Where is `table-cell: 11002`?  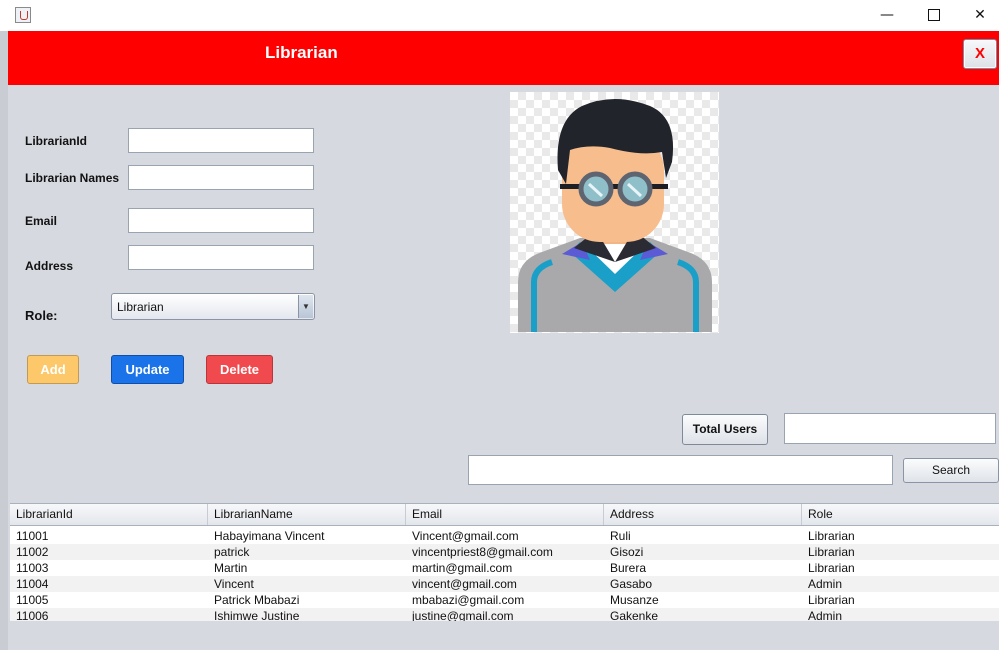 table-cell: 11002 is located at coordinates (32, 552).